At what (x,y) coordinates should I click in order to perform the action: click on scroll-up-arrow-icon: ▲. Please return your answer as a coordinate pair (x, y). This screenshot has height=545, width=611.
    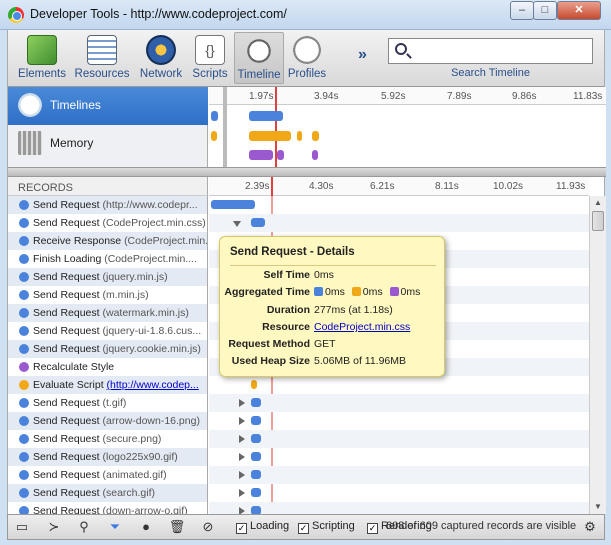
    Looking at the image, I should click on (598, 203).